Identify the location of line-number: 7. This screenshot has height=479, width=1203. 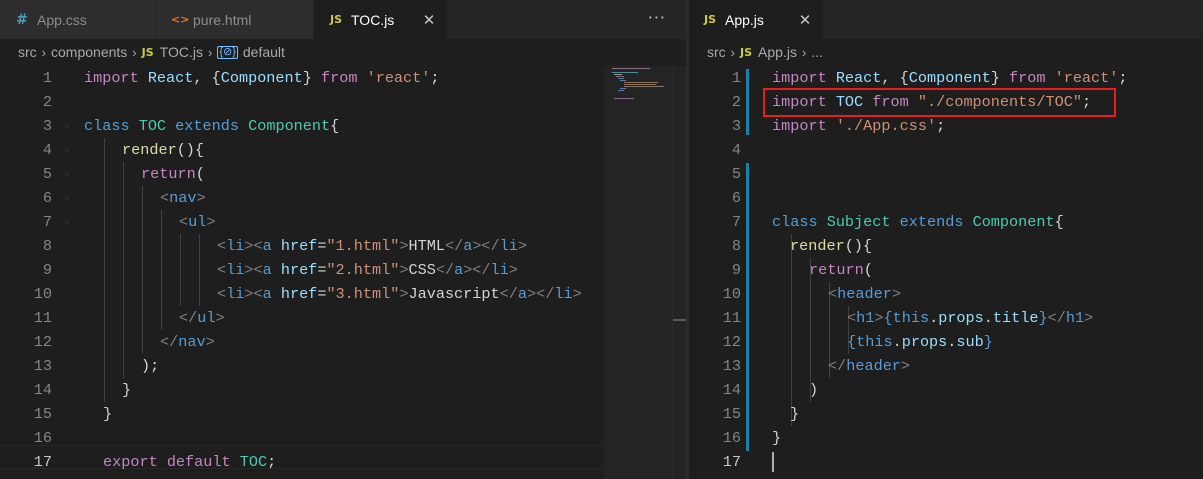
(736, 222).